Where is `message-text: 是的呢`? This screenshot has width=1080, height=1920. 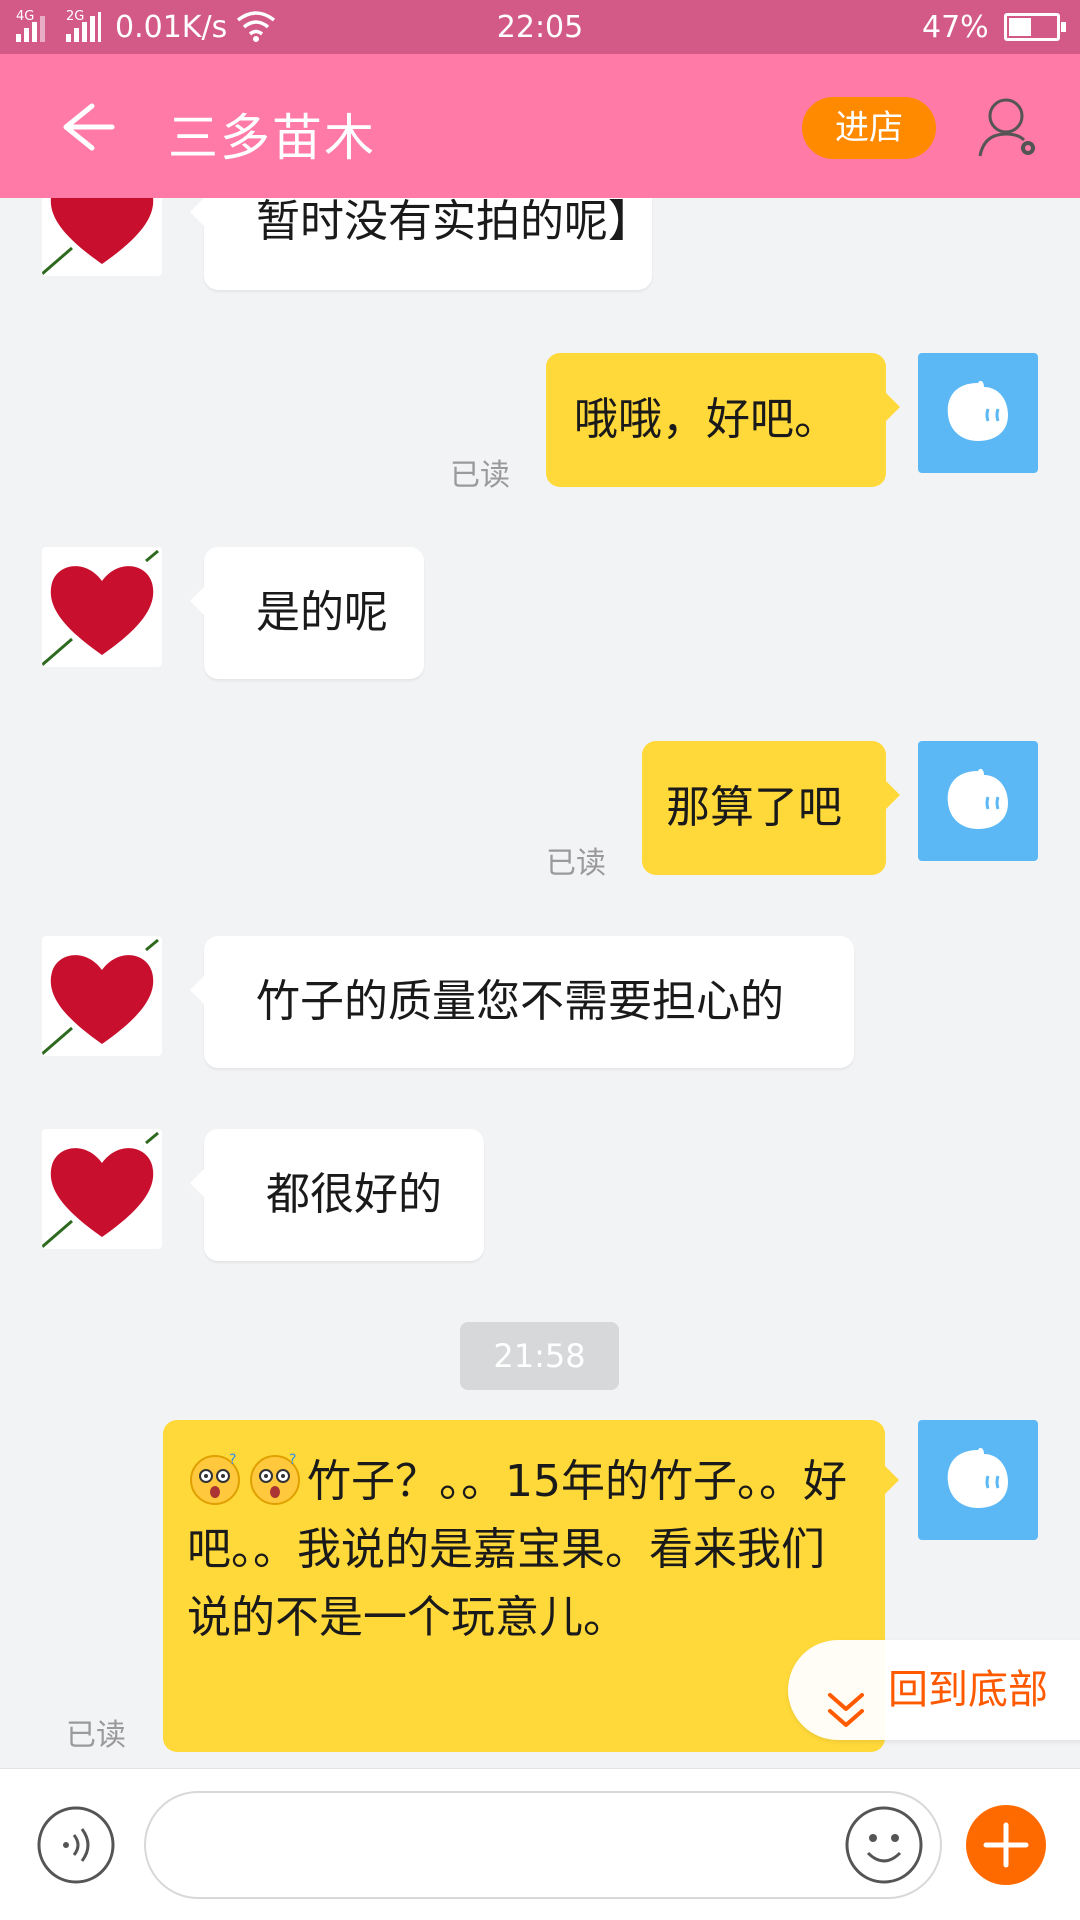
message-text: 是的呢 is located at coordinates (322, 612).